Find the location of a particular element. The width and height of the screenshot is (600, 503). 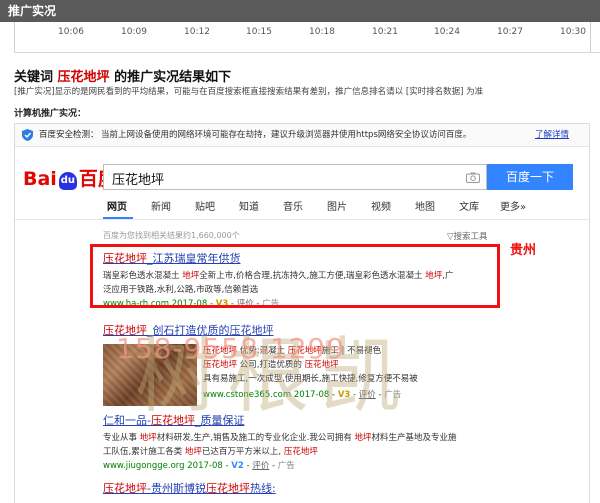

result-heading: 关键词 压花地坪 的推广实况结果如下 is located at coordinates (122, 75).